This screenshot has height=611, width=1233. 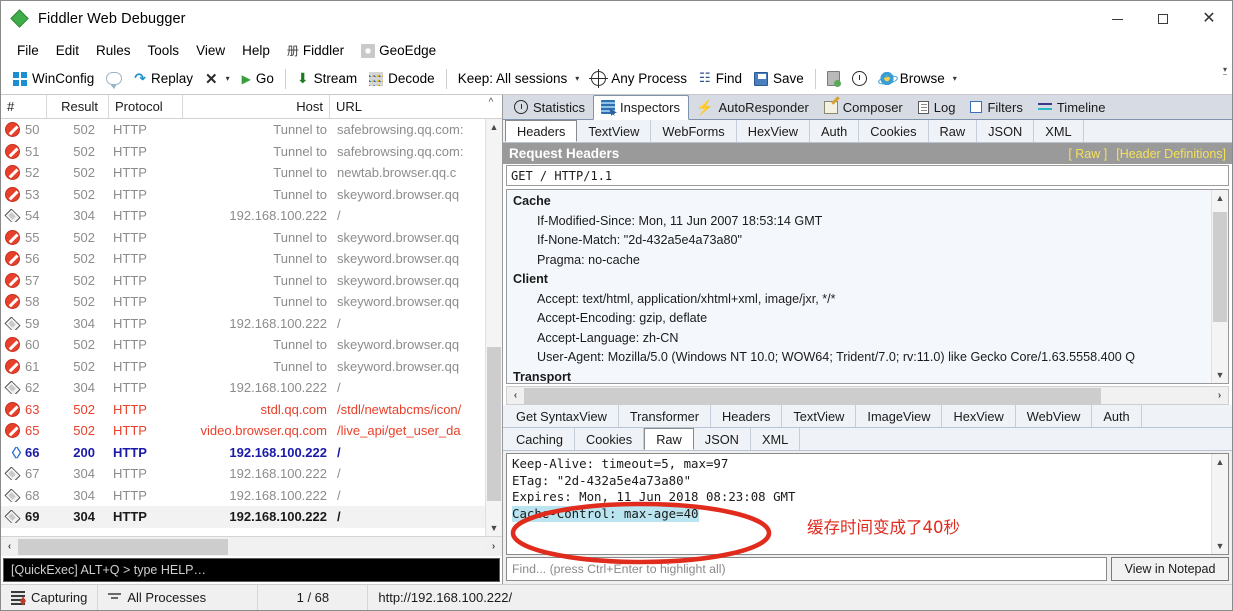 I want to click on header-group: Client, so click(x=862, y=280).